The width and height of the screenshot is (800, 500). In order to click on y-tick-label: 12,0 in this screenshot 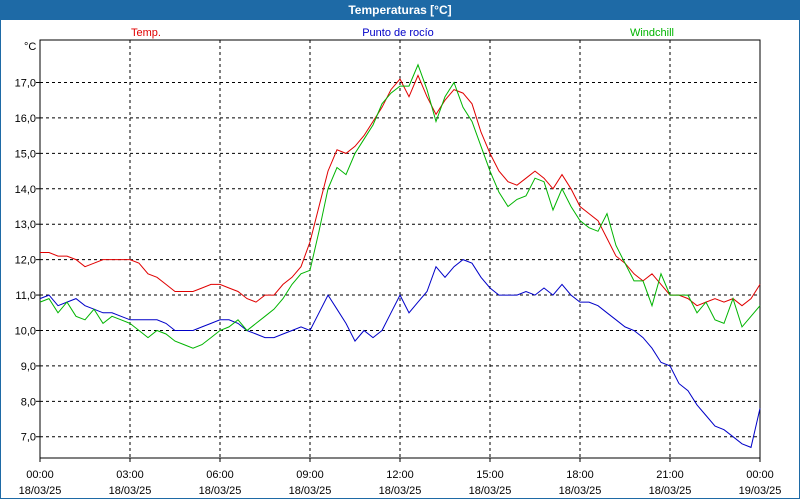, I will do `click(25, 261)`.